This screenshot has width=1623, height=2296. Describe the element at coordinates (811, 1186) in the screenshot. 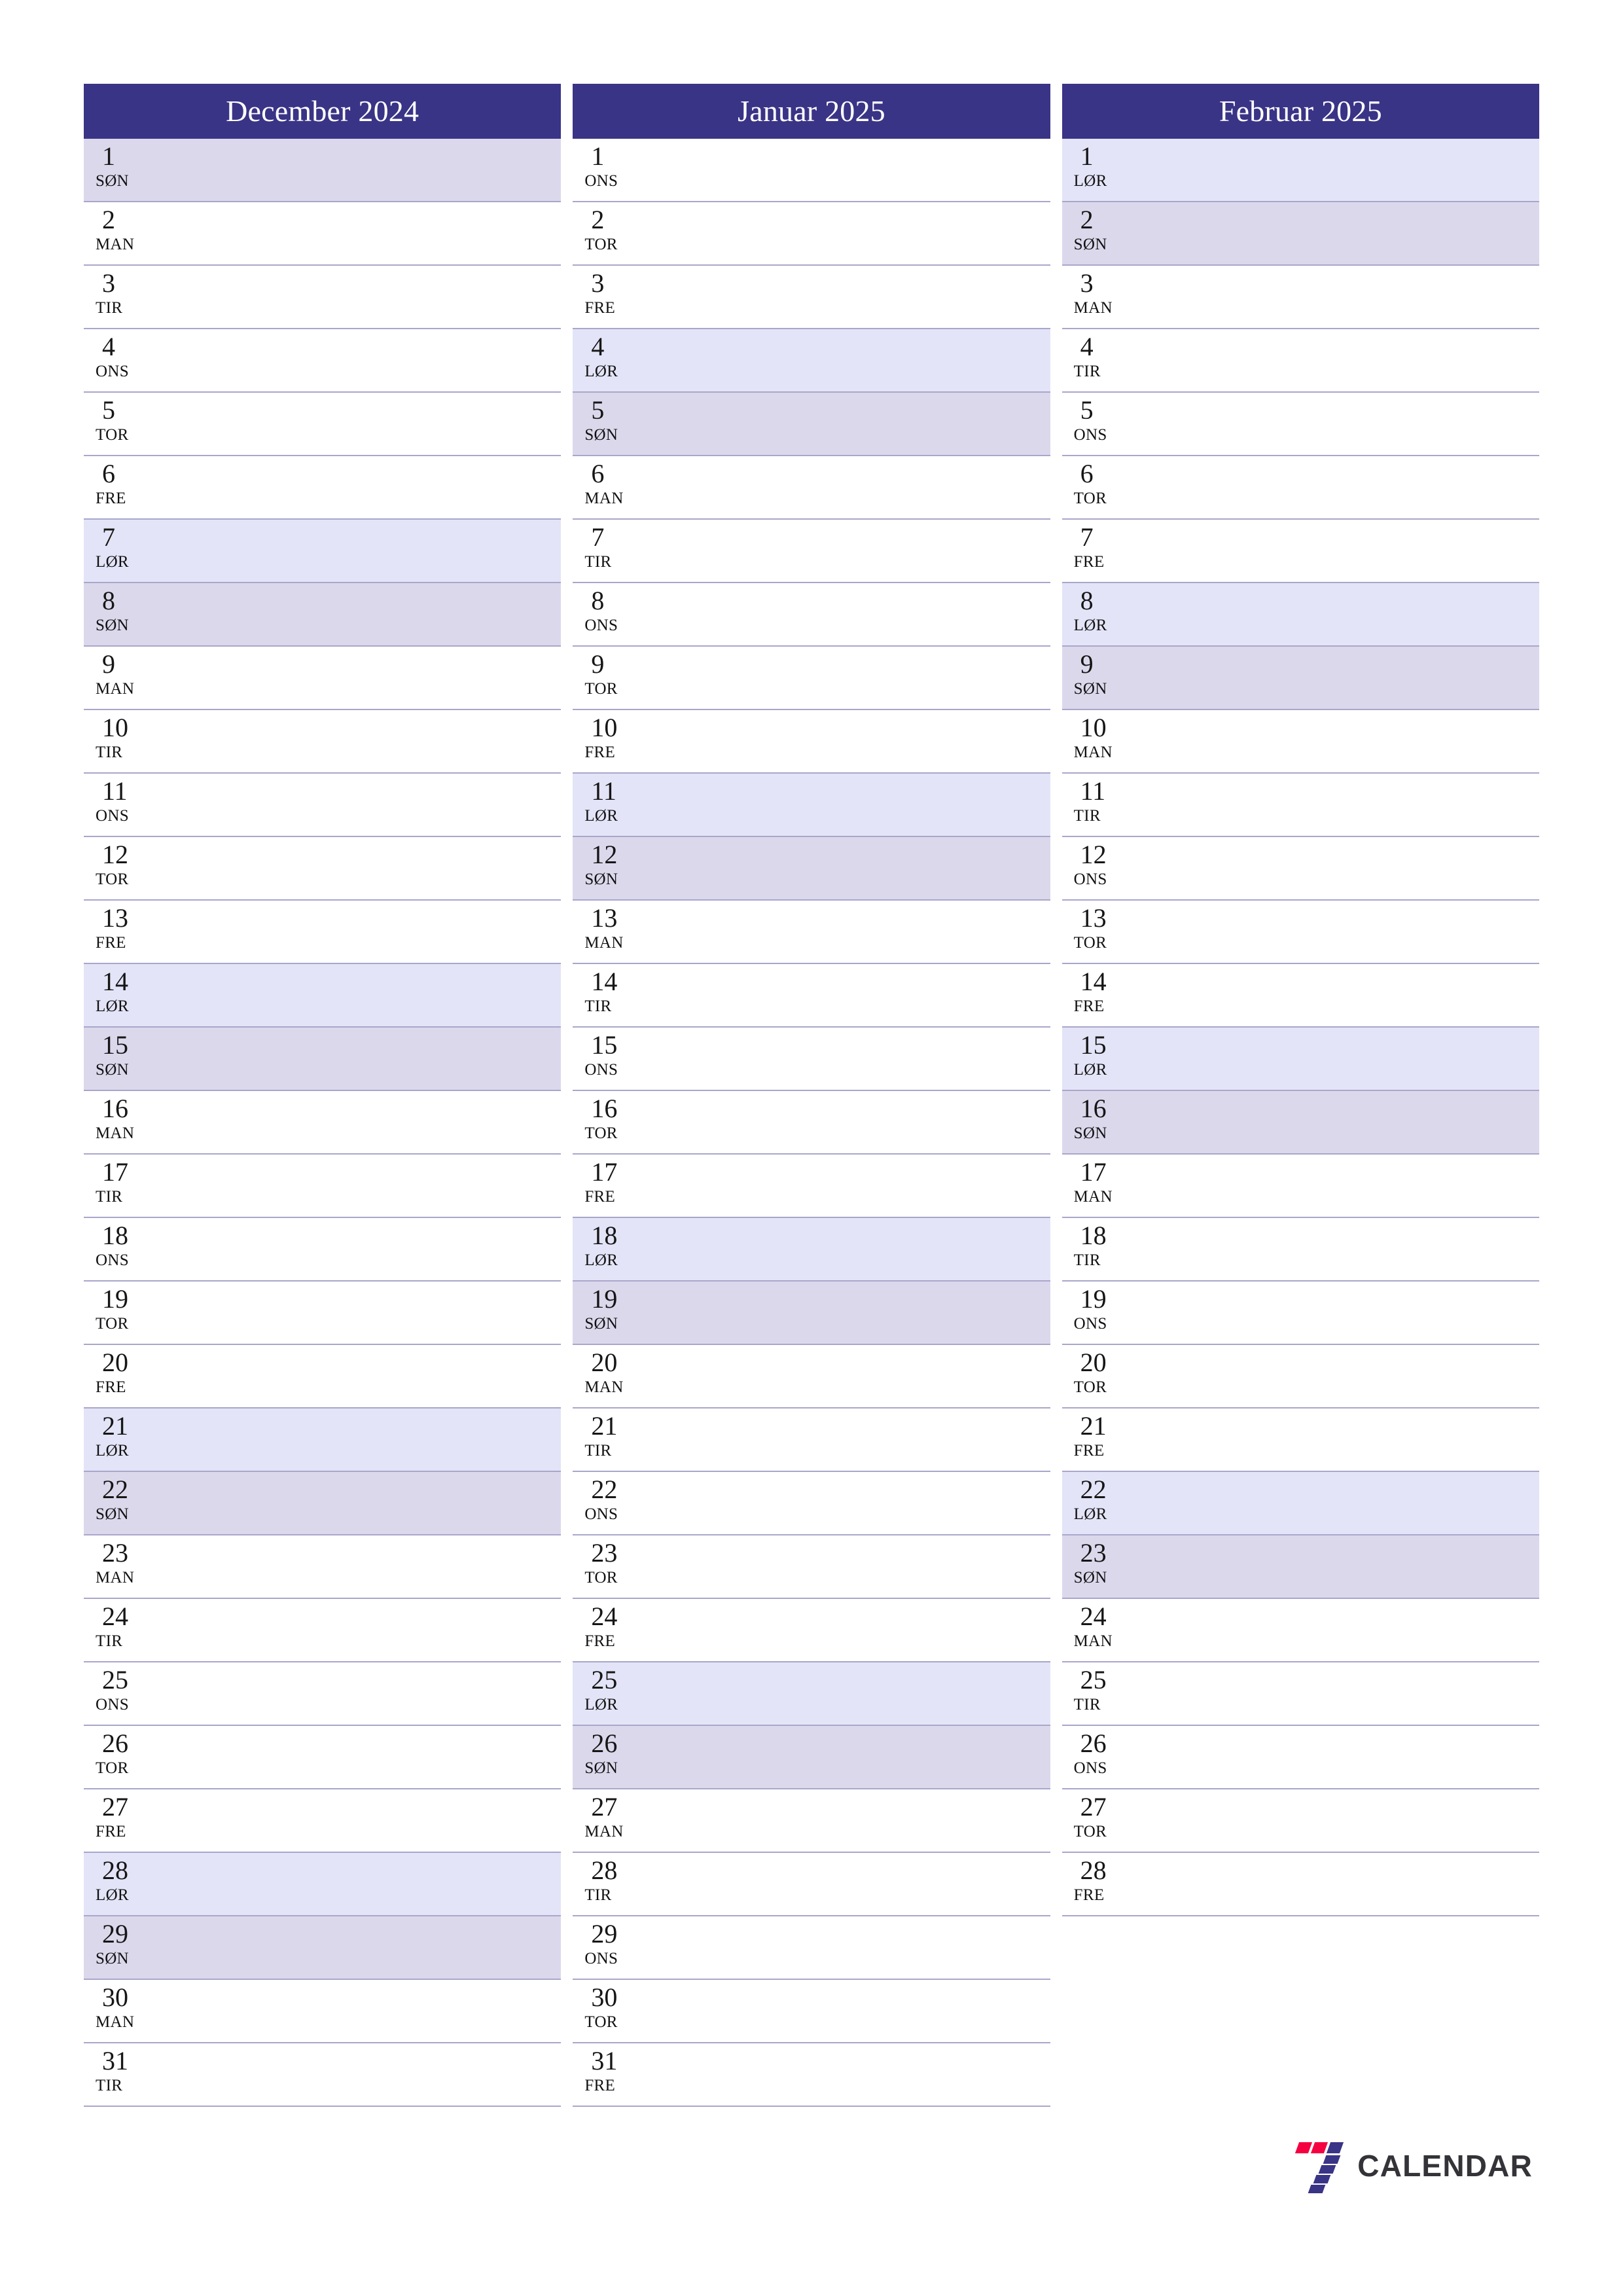

I see `day-row: 17 FRE` at that location.